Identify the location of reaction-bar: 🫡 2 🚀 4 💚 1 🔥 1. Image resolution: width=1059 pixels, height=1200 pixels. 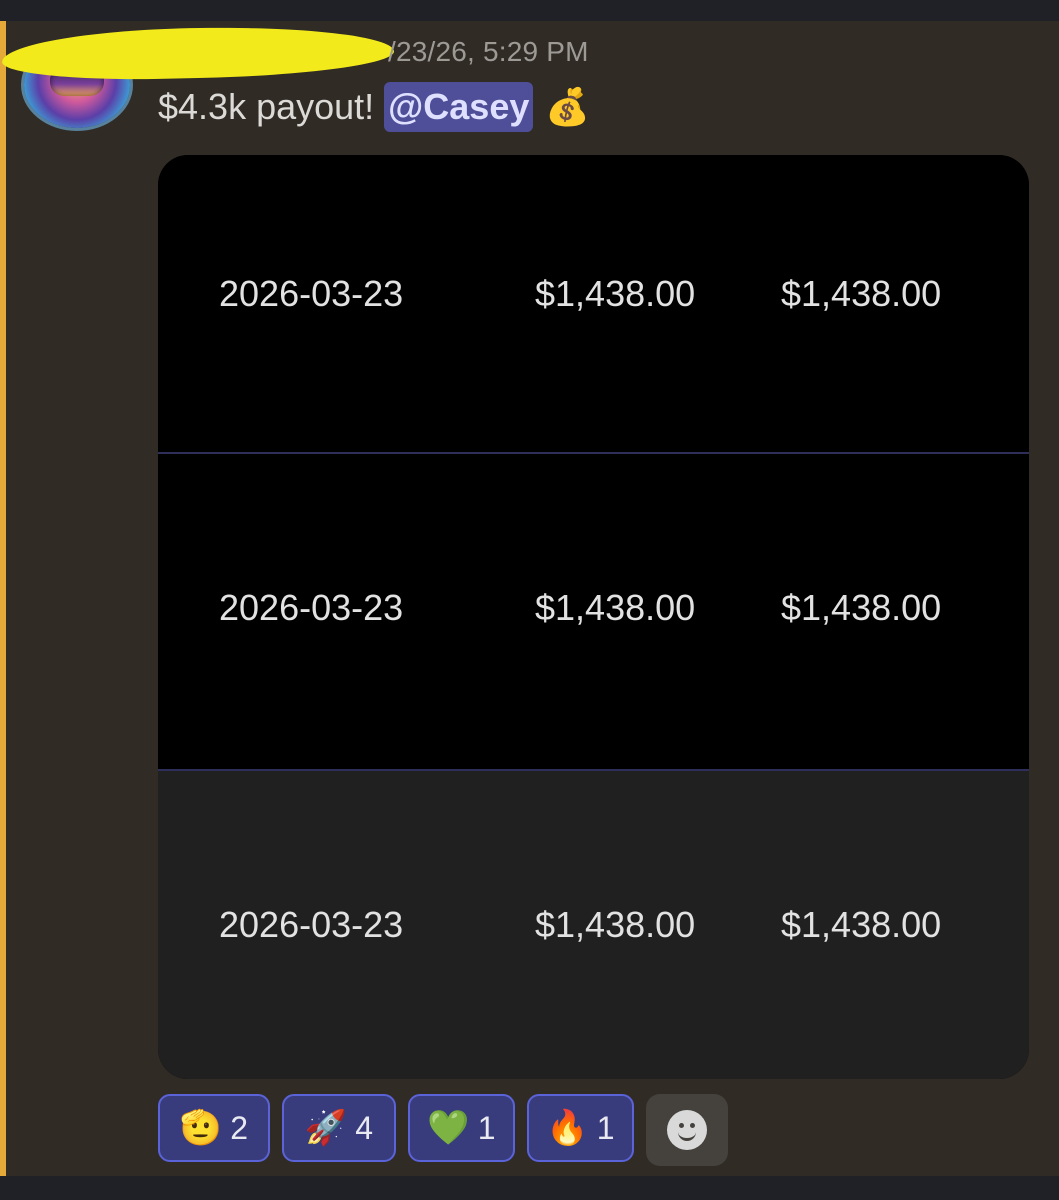
(443, 1130).